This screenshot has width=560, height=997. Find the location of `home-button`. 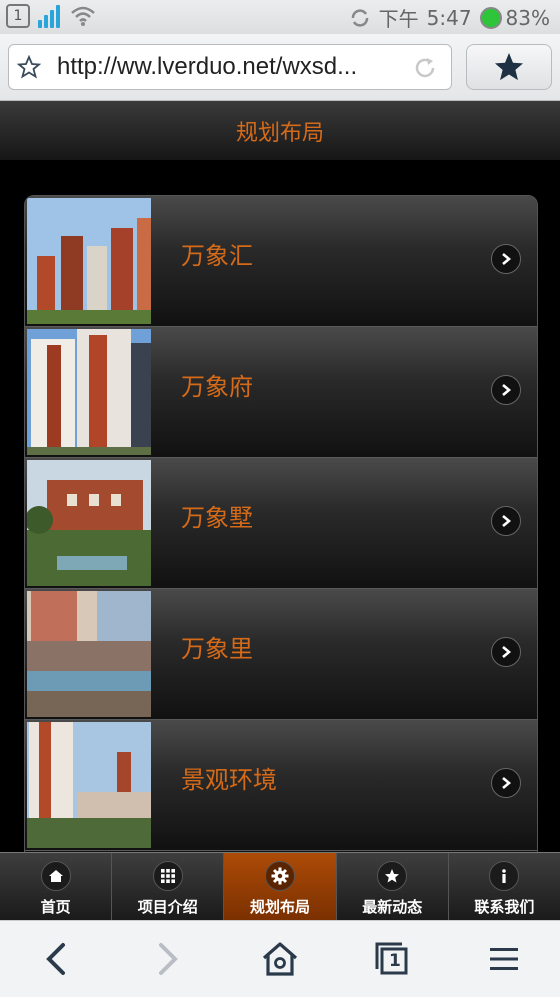

home-button is located at coordinates (280, 959).